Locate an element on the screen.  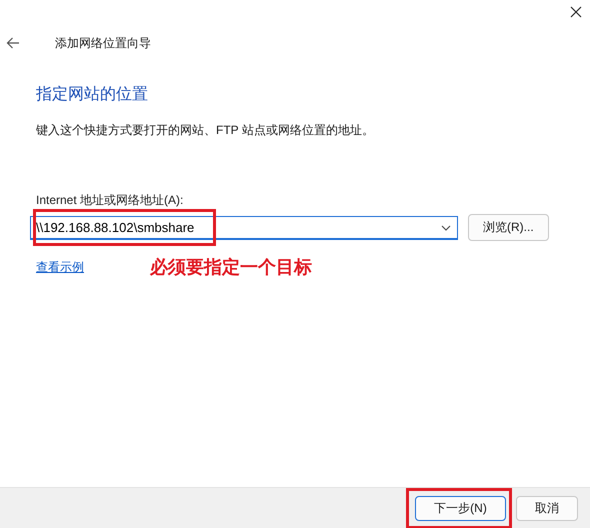
chevron-down-icon is located at coordinates (446, 227).